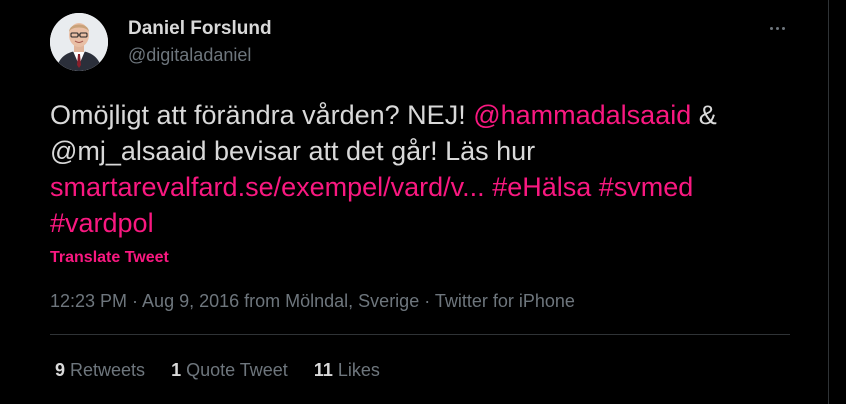 Image resolution: width=846 pixels, height=404 pixels. Describe the element at coordinates (237, 370) in the screenshot. I see `quote-tweets-label: Quote Tweet` at that location.